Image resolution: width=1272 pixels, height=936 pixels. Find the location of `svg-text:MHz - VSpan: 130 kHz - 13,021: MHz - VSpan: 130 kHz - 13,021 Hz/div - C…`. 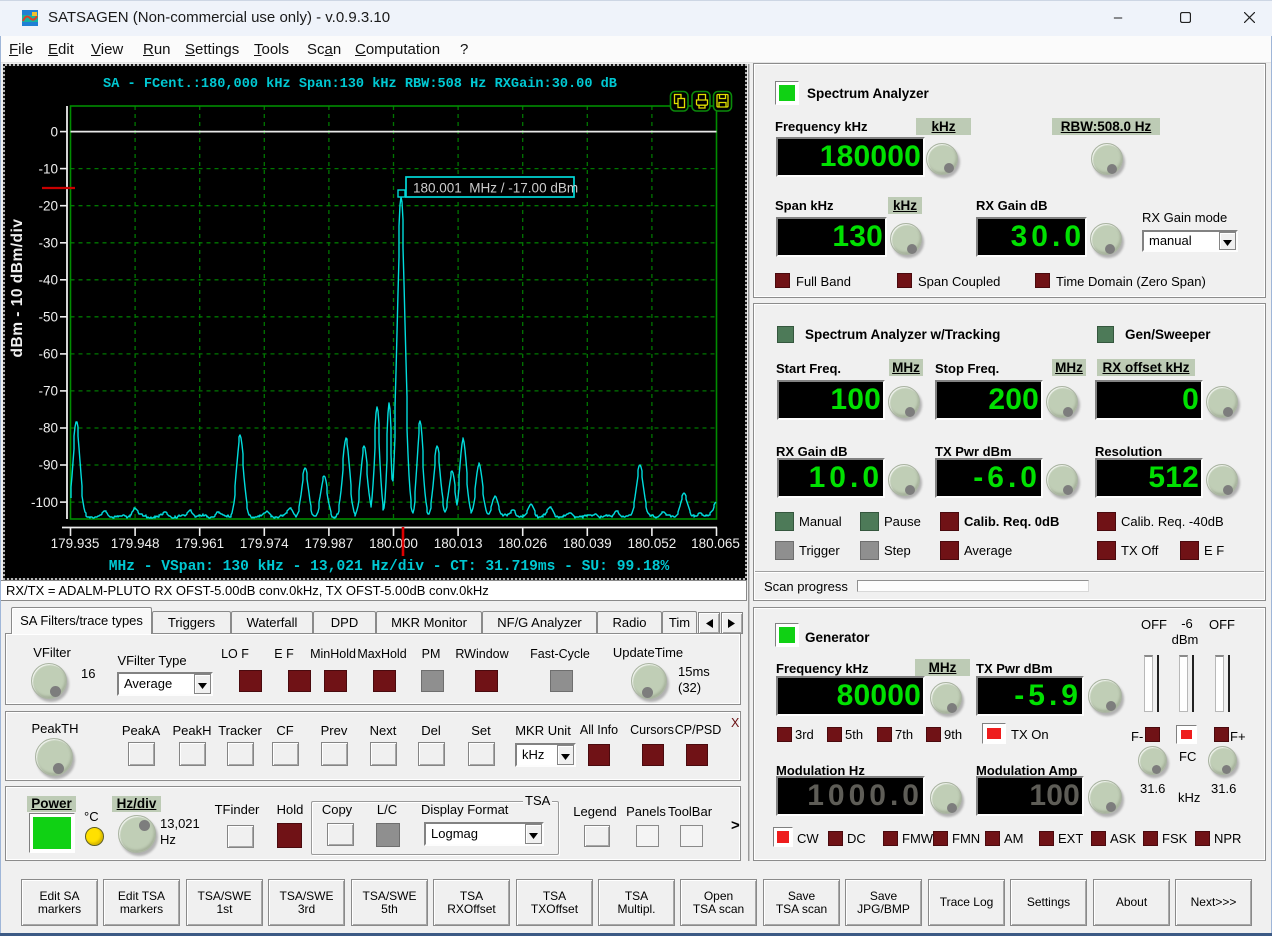

svg-text:MHz - VSpan: 130 kHz - 13,021: MHz - VSpan: 130 kHz - 13,021 Hz/div - C… is located at coordinates (389, 567).